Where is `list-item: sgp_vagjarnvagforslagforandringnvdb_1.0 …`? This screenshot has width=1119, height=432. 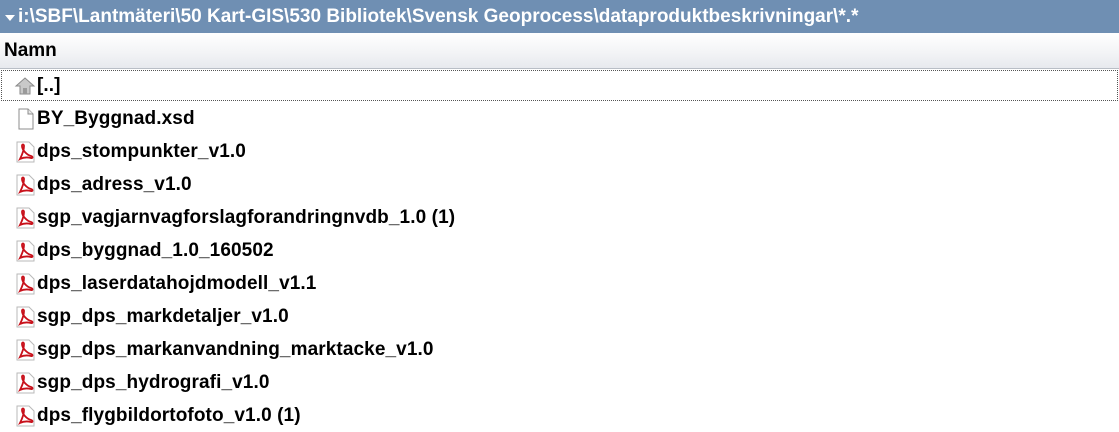
list-item: sgp_vagjarnvagforslagforandringnvdb_1.0 … is located at coordinates (559, 217).